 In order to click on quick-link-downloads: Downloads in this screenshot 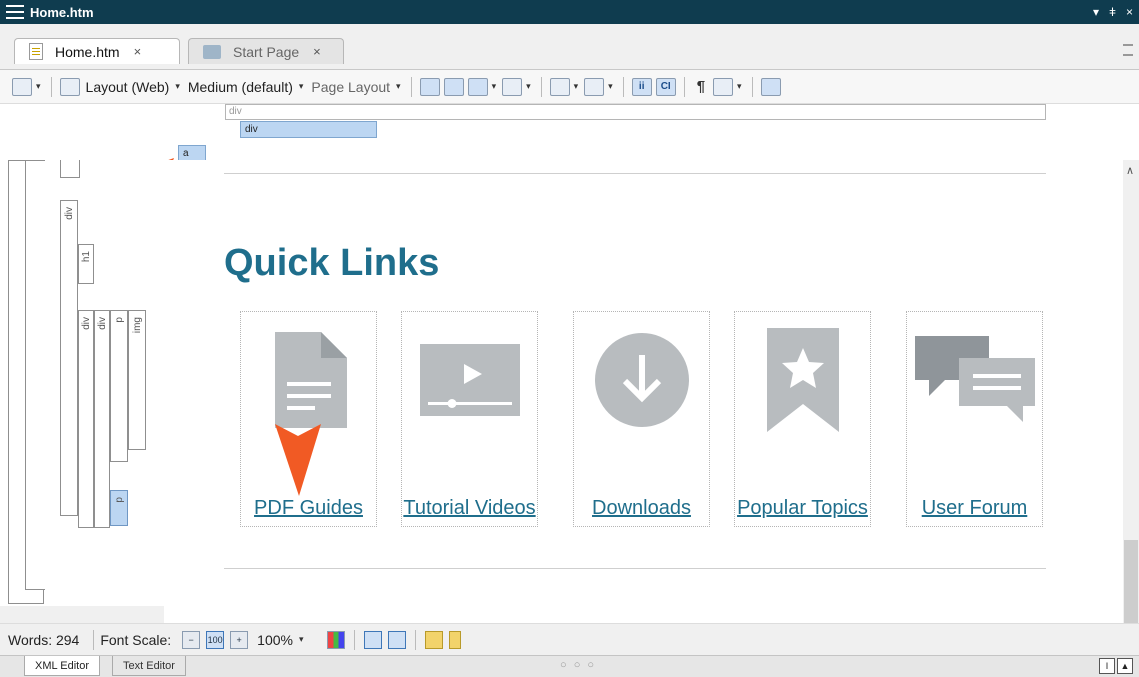, I will do `click(641, 508)`.